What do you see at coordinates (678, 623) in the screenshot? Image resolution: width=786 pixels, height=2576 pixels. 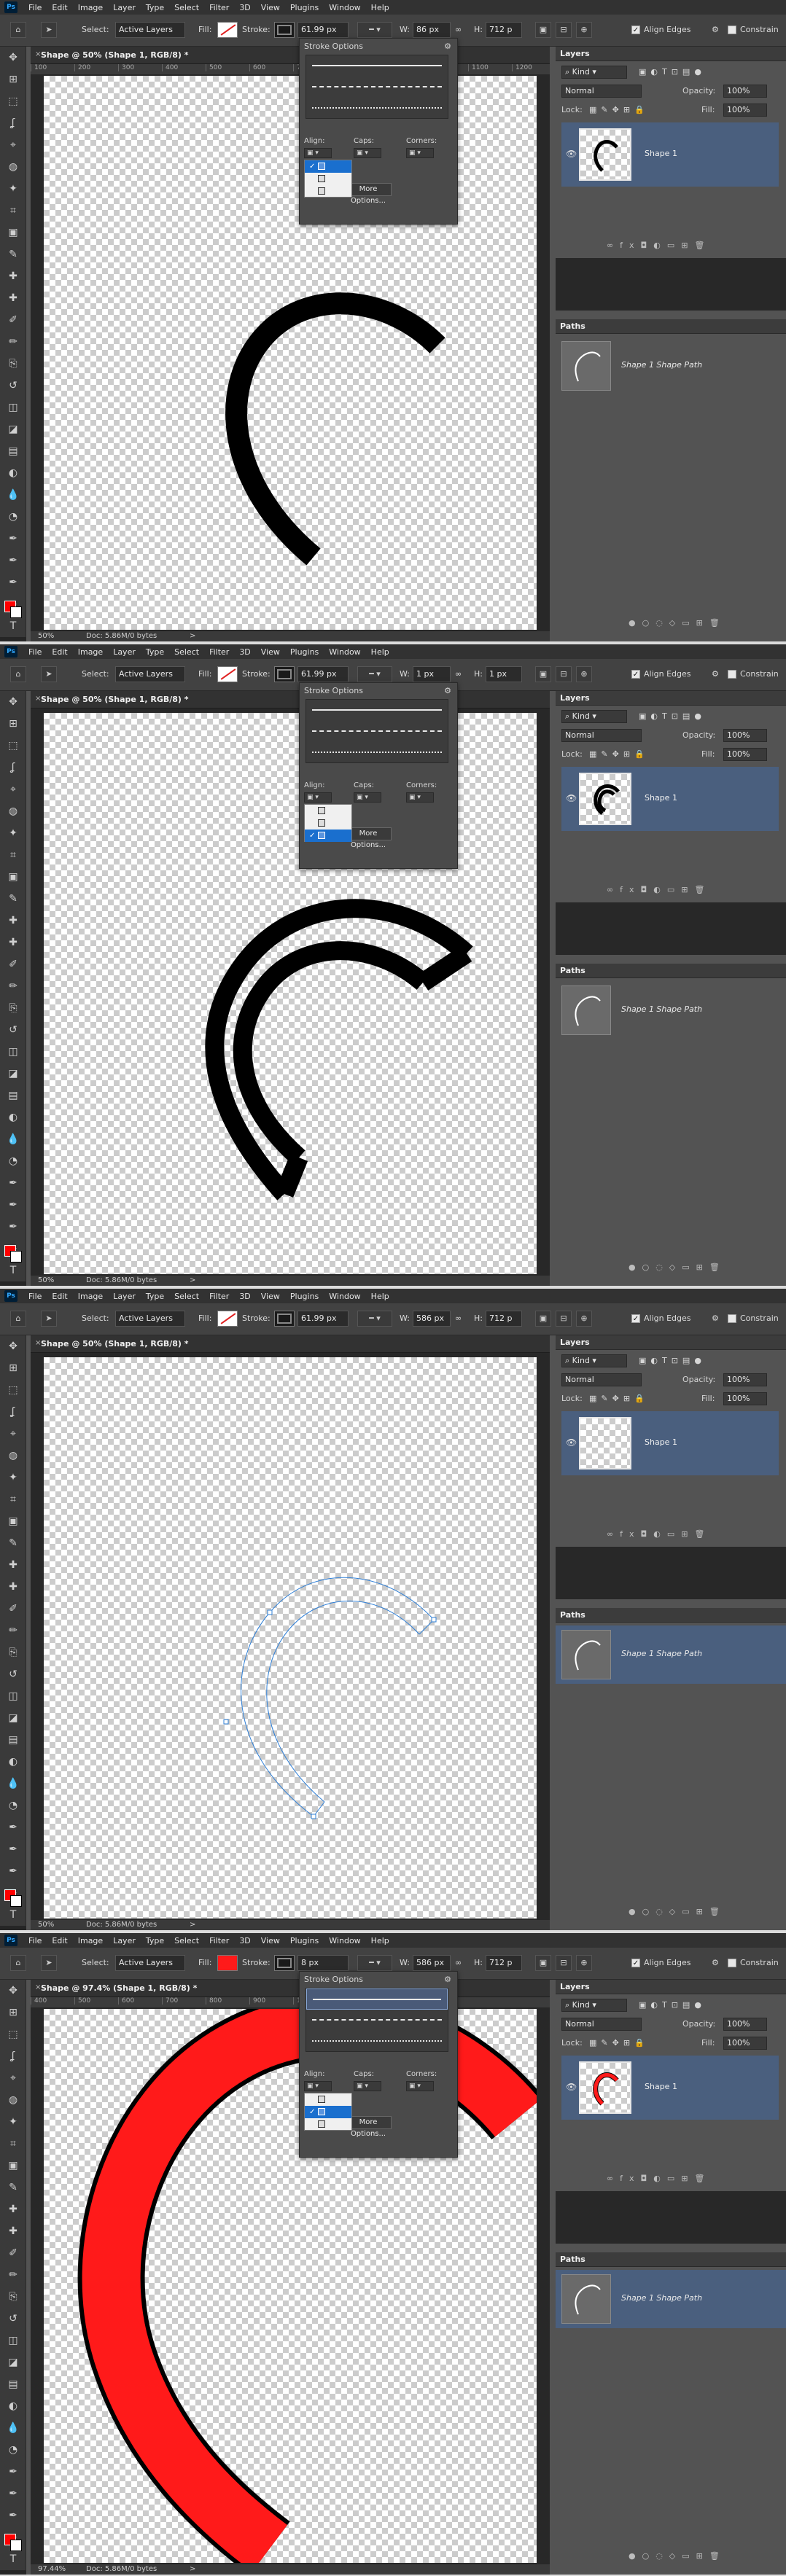 I see `paths-footer-icons: ●○◌◇▭⊞🗑` at bounding box center [678, 623].